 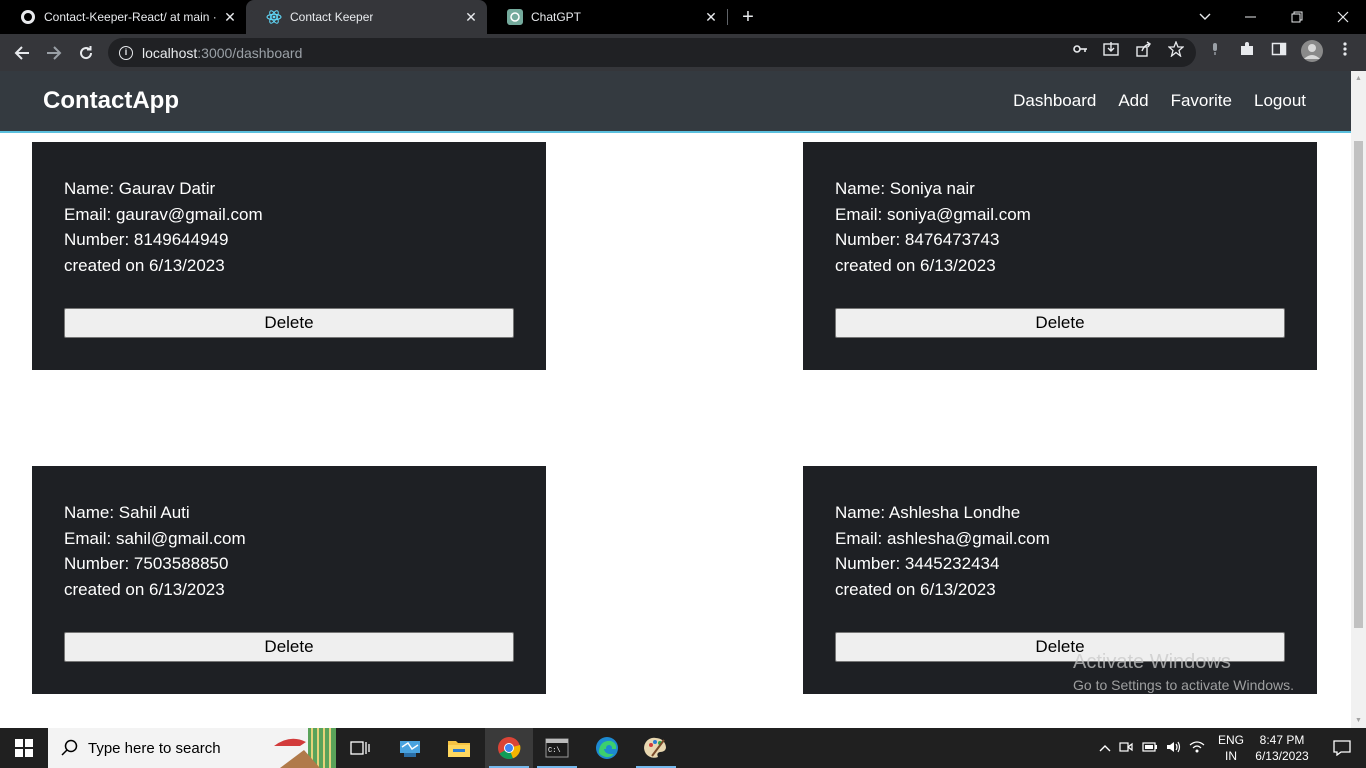 What do you see at coordinates (28, 17) in the screenshot?
I see `github-icon` at bounding box center [28, 17].